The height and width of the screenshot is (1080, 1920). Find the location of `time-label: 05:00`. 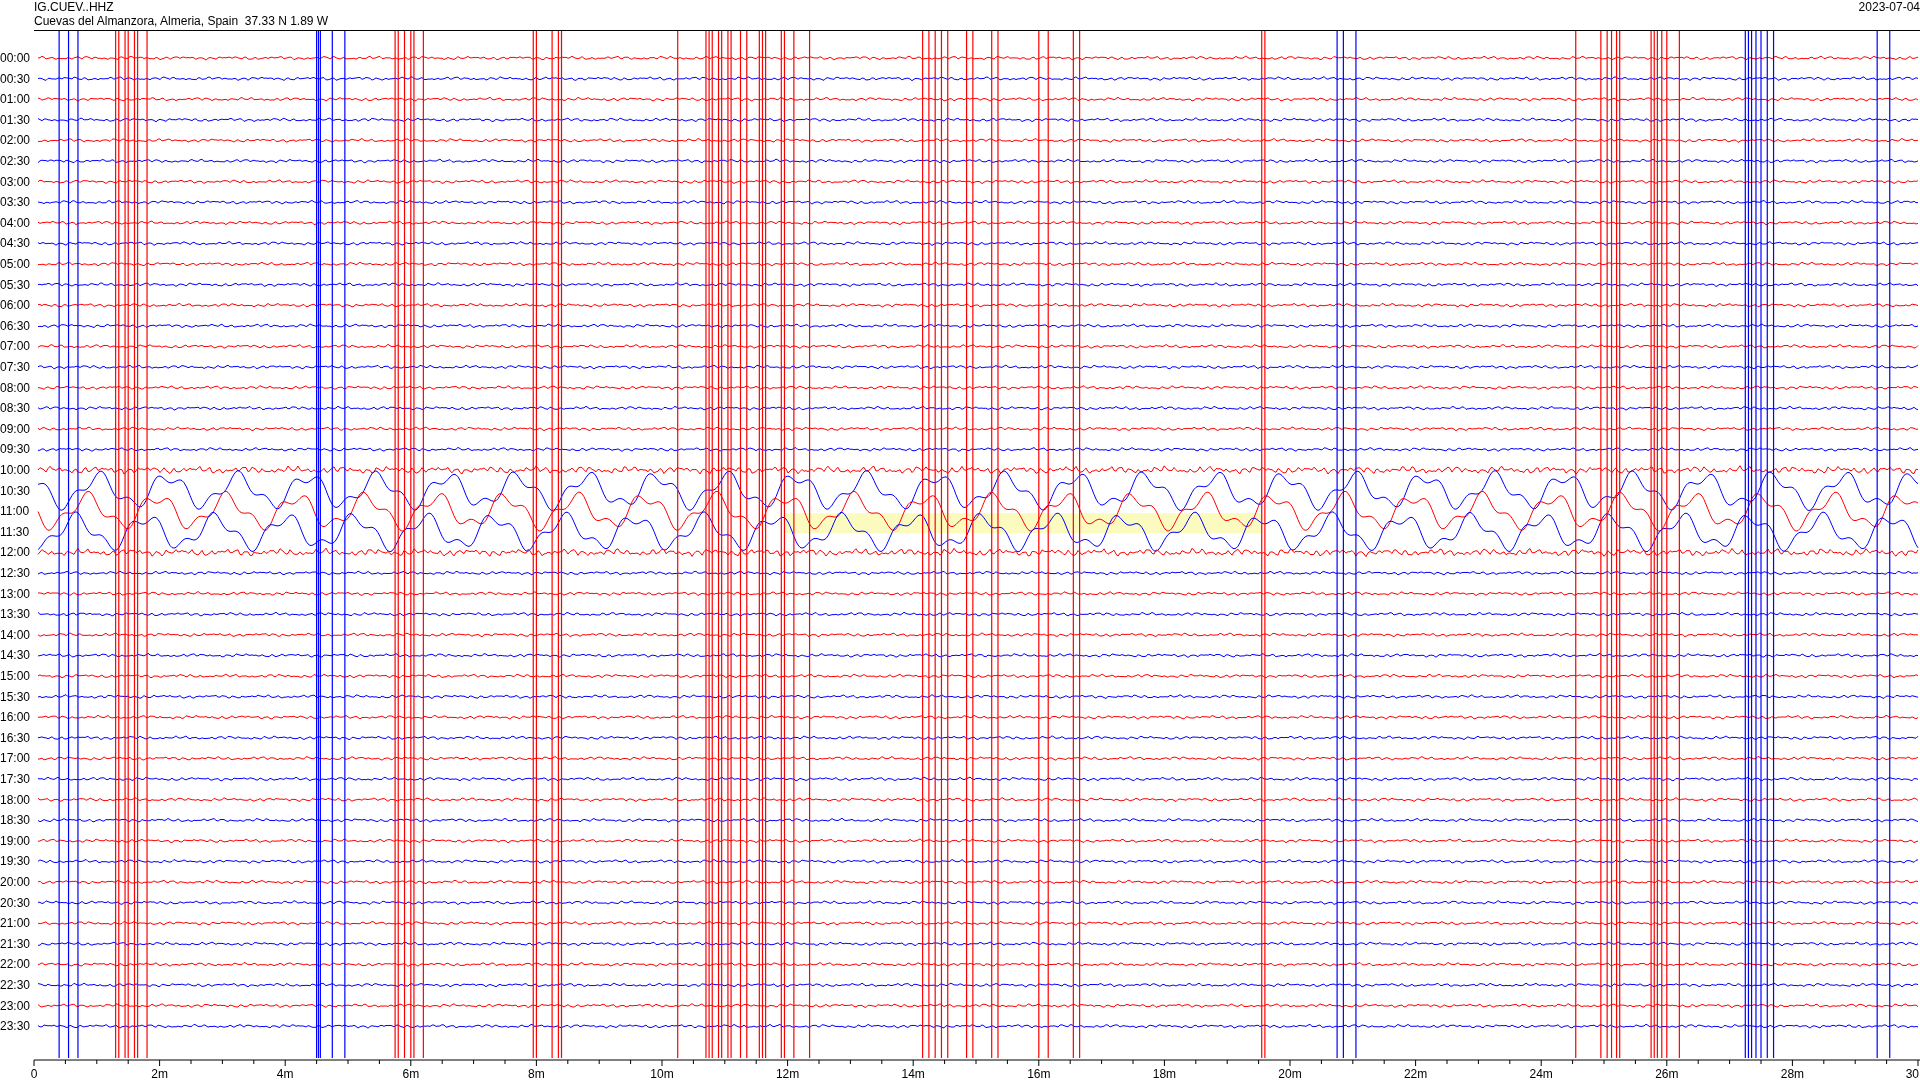

time-label: 05:00 is located at coordinates (15, 264).